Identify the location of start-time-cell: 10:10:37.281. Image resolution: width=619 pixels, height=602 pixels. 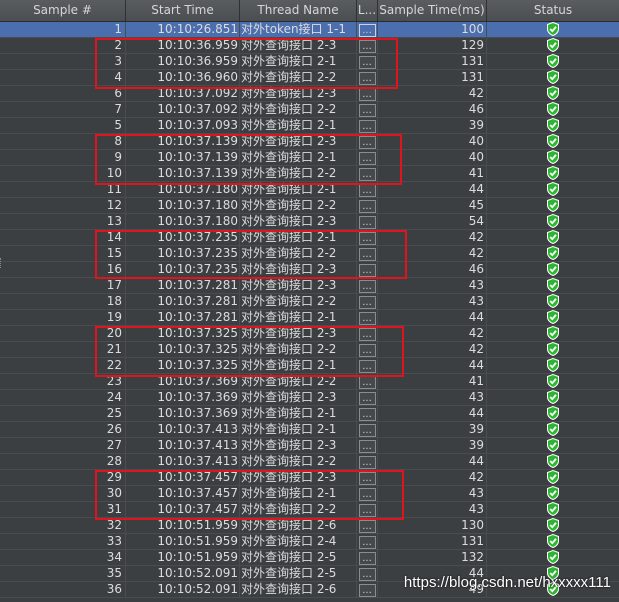
(183, 317).